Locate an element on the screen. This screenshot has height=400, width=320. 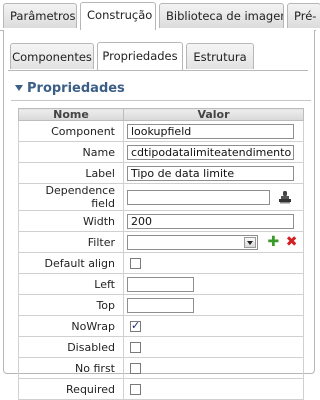
property-label: Left is located at coordinates (71, 284).